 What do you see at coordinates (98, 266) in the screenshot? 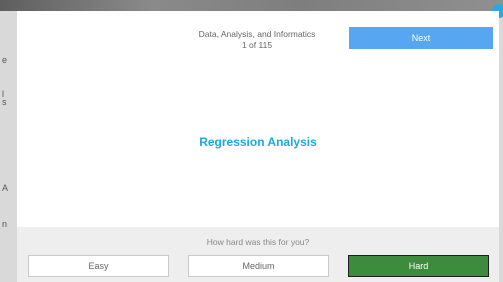
I see `easy-button: Easy` at bounding box center [98, 266].